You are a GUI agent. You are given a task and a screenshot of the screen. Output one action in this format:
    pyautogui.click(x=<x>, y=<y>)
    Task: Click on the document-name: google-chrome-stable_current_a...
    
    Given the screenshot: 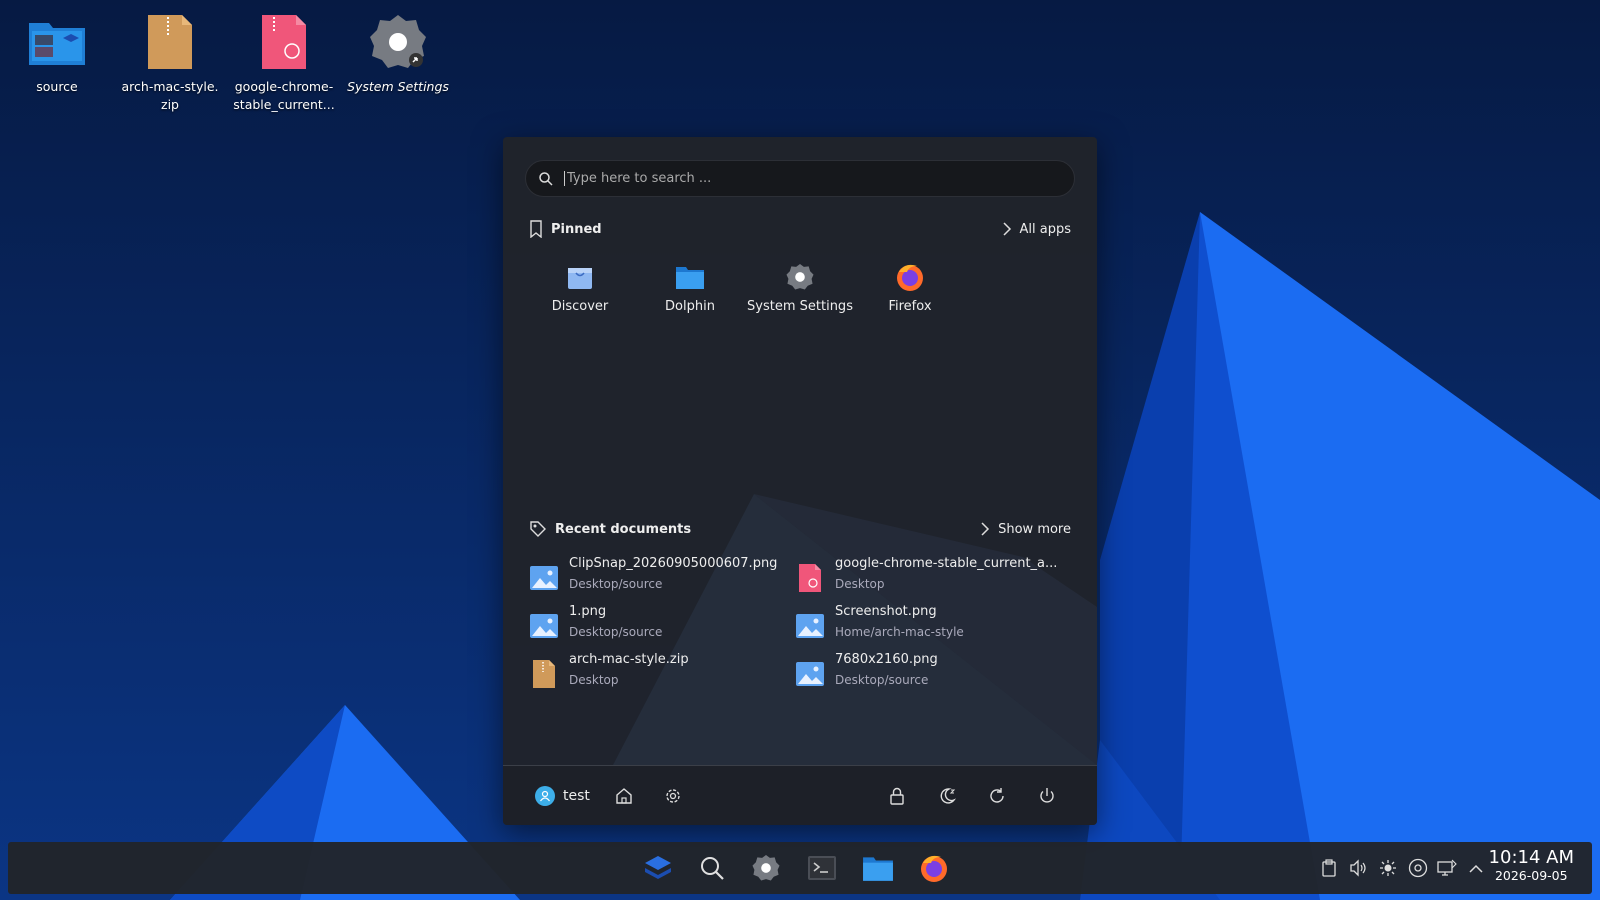 What is the action you would take?
    pyautogui.click(x=946, y=563)
    